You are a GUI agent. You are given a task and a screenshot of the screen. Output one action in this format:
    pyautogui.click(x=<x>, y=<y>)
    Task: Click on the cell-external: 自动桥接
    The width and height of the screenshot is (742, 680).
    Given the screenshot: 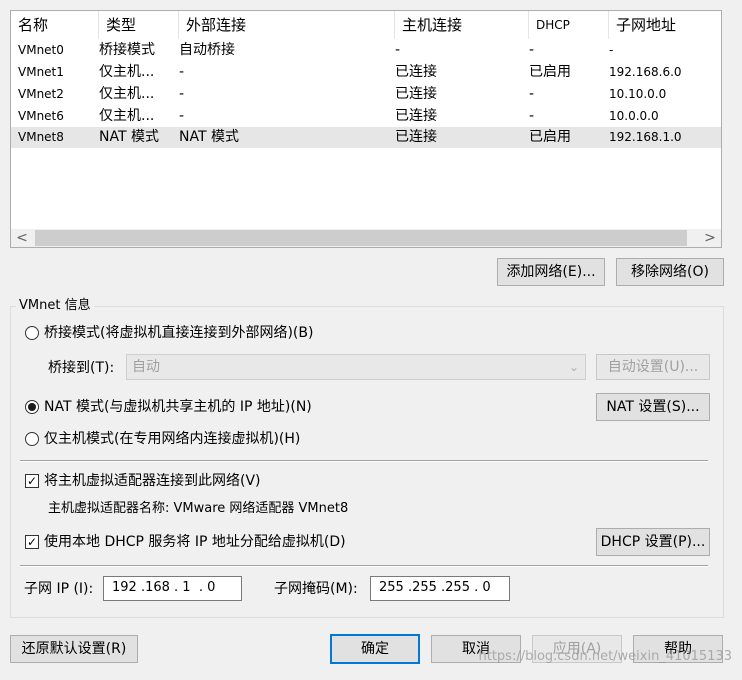 What is the action you would take?
    pyautogui.click(x=207, y=50)
    